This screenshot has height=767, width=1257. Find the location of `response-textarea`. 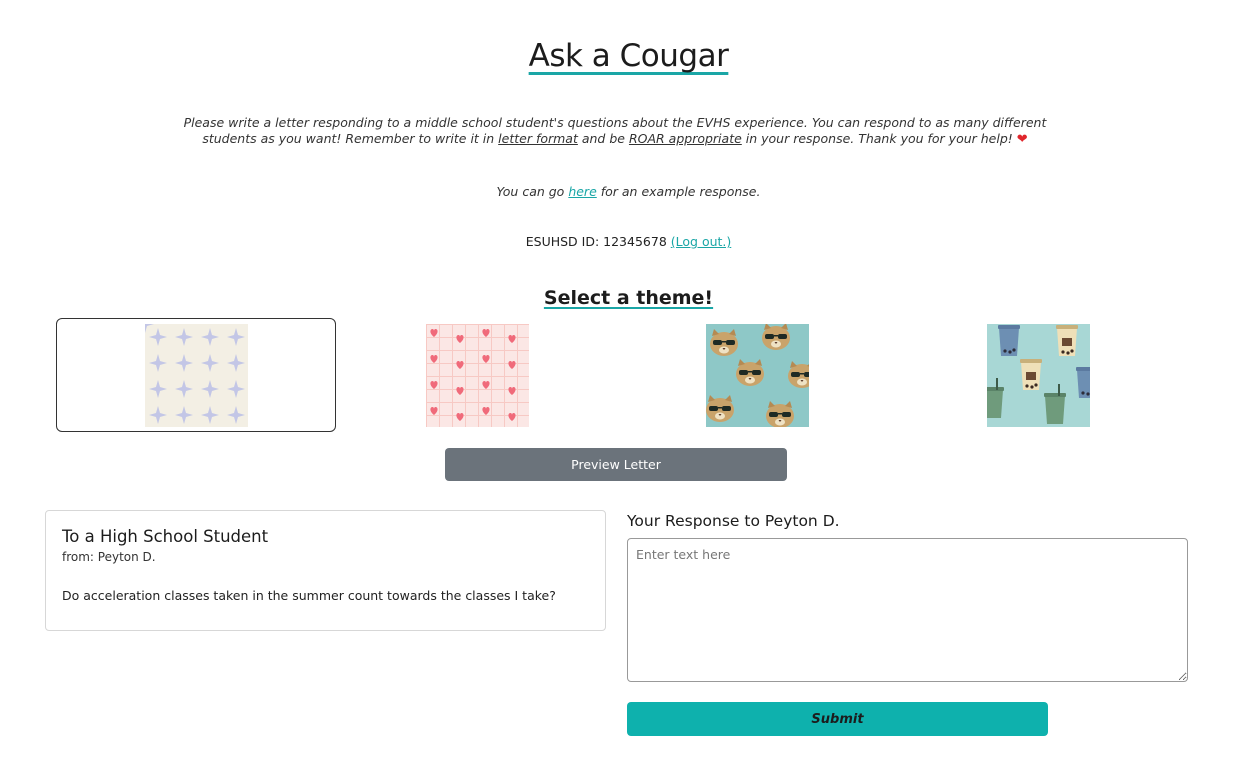

response-textarea is located at coordinates (907, 610).